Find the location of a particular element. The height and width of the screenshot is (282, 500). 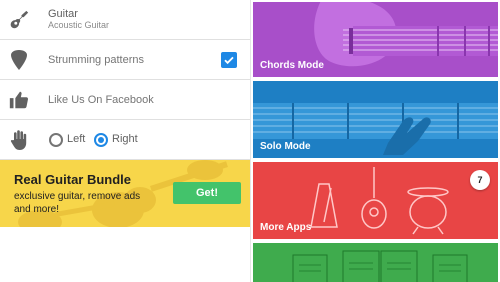

sheet-music-illustration is located at coordinates (380, 266).